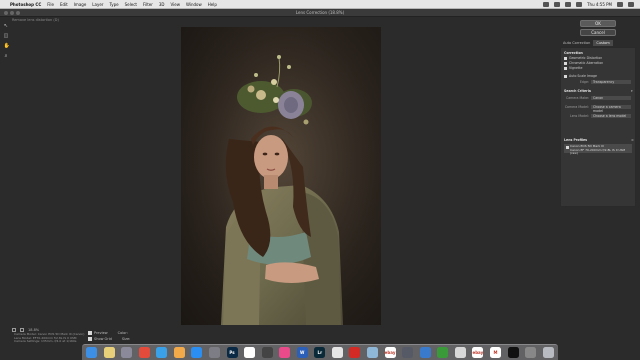 The width and height of the screenshot is (640, 360). What do you see at coordinates (355, 352) in the screenshot?
I see `acrobat-icon` at bounding box center [355, 352].